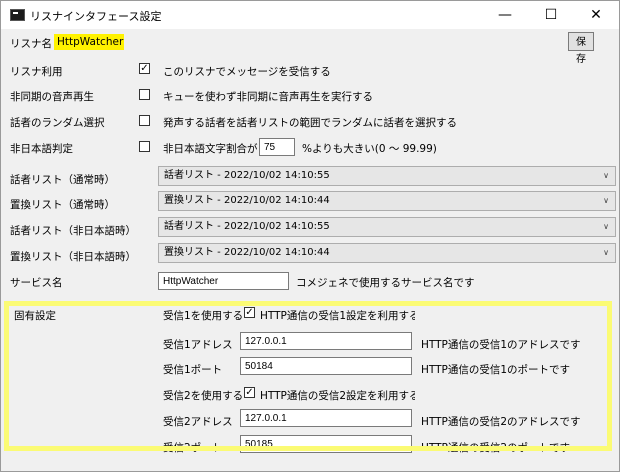 The height and width of the screenshot is (472, 620). I want to click on combo-label: 置換リスト（非日本語時）, so click(73, 257).